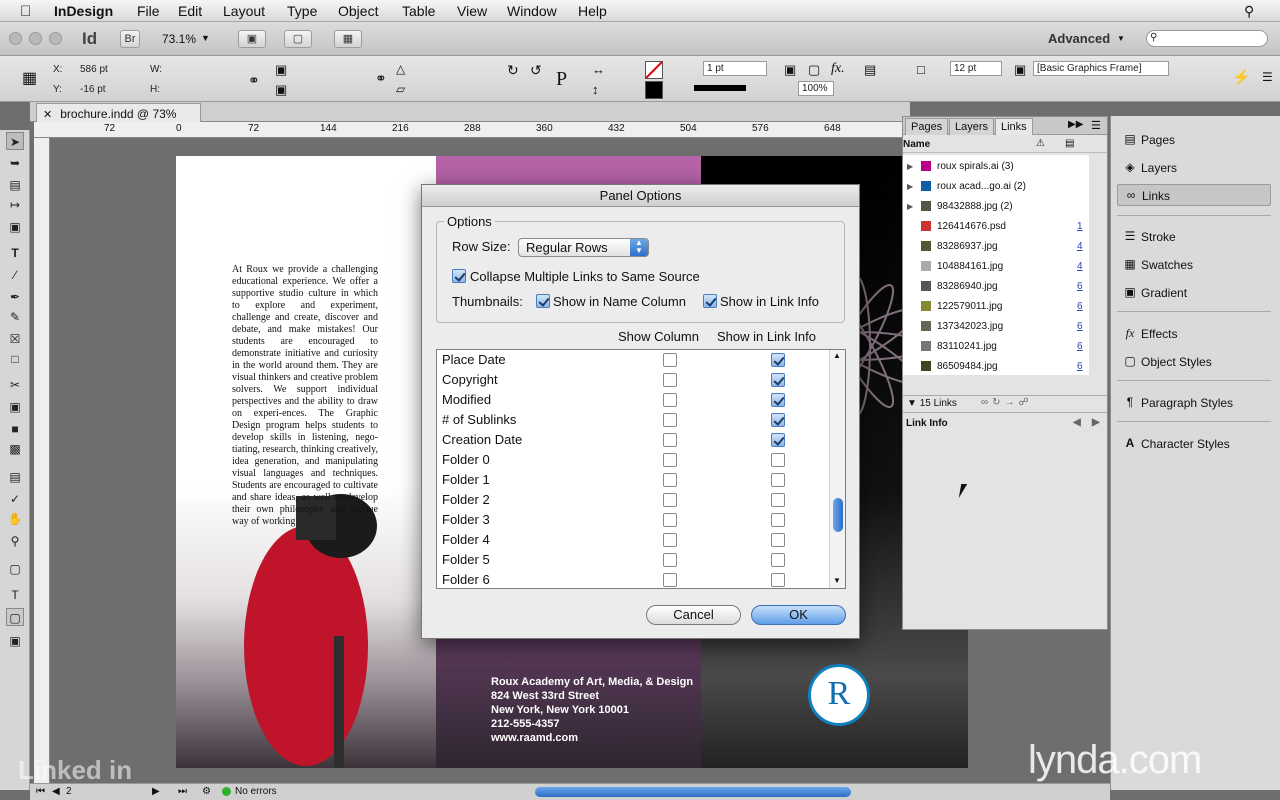  What do you see at coordinates (1194, 444) in the screenshot?
I see `dock-character-styles: A Character Styles` at bounding box center [1194, 444].